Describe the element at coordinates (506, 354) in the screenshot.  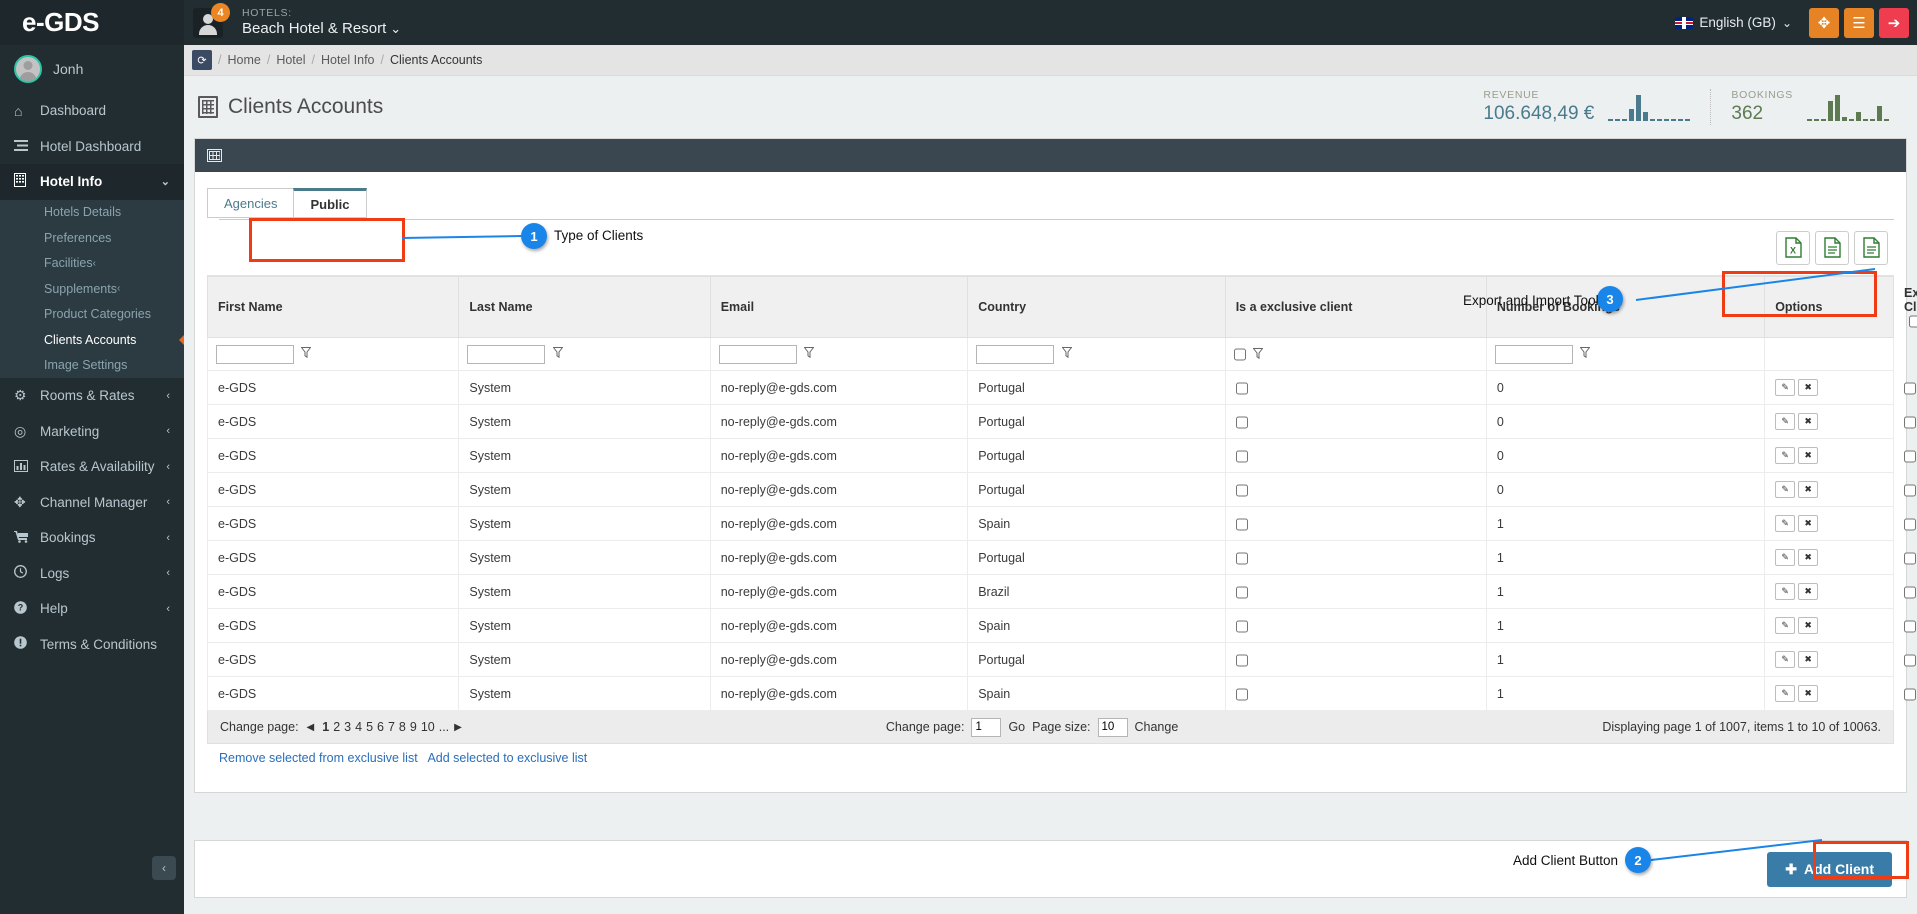
I see `filter-input-last-name` at that location.